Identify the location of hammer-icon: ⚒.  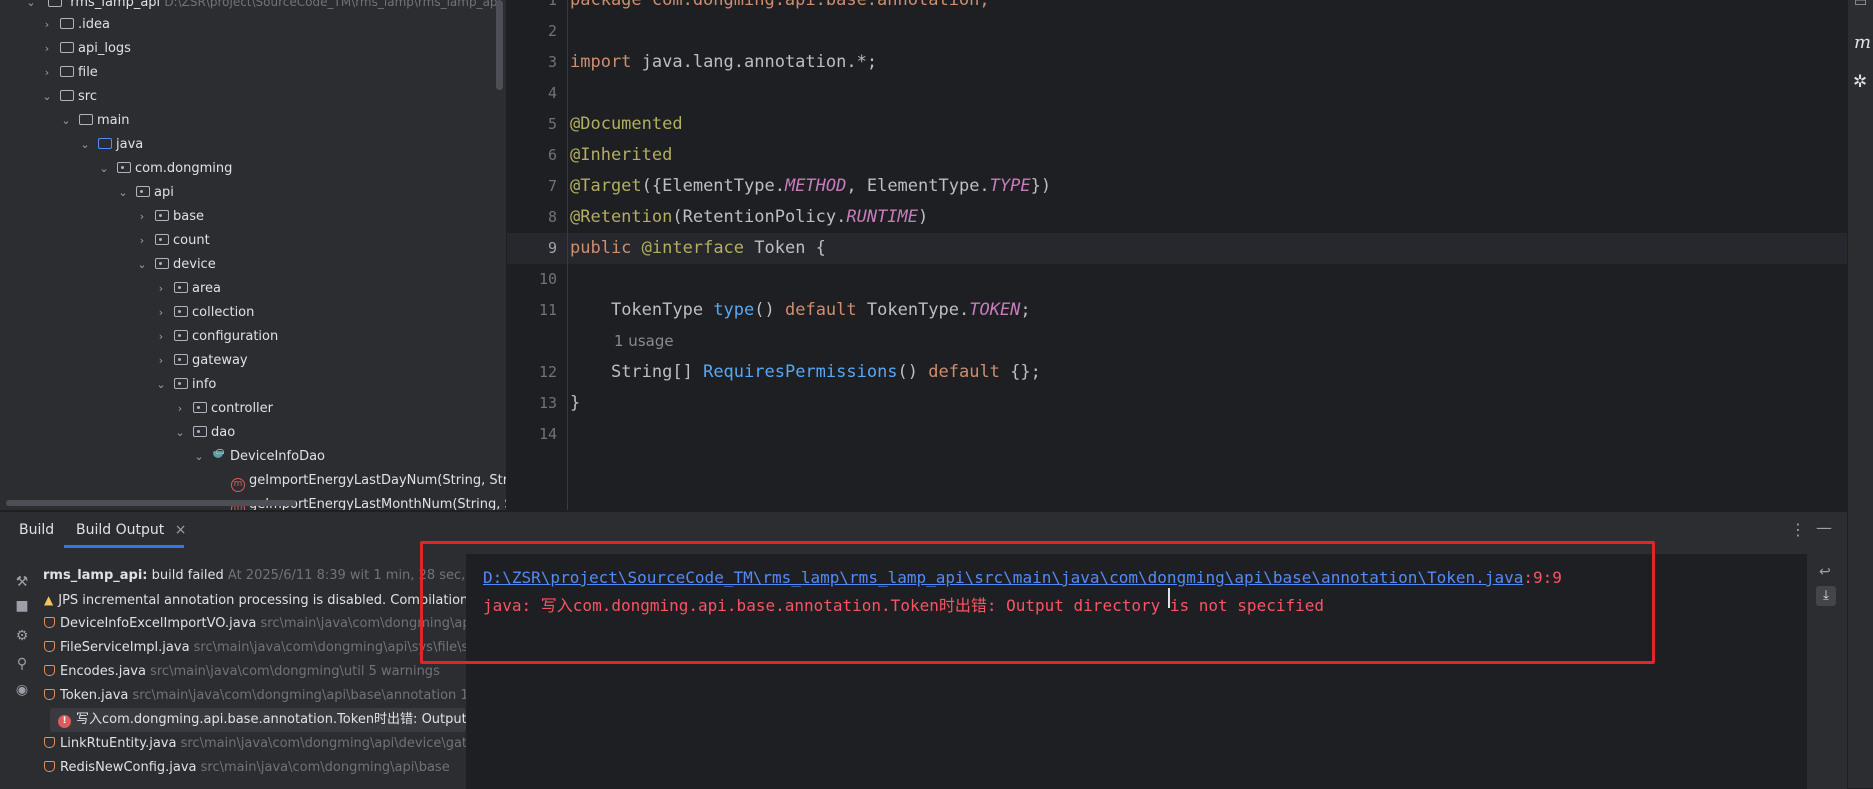
(22, 582).